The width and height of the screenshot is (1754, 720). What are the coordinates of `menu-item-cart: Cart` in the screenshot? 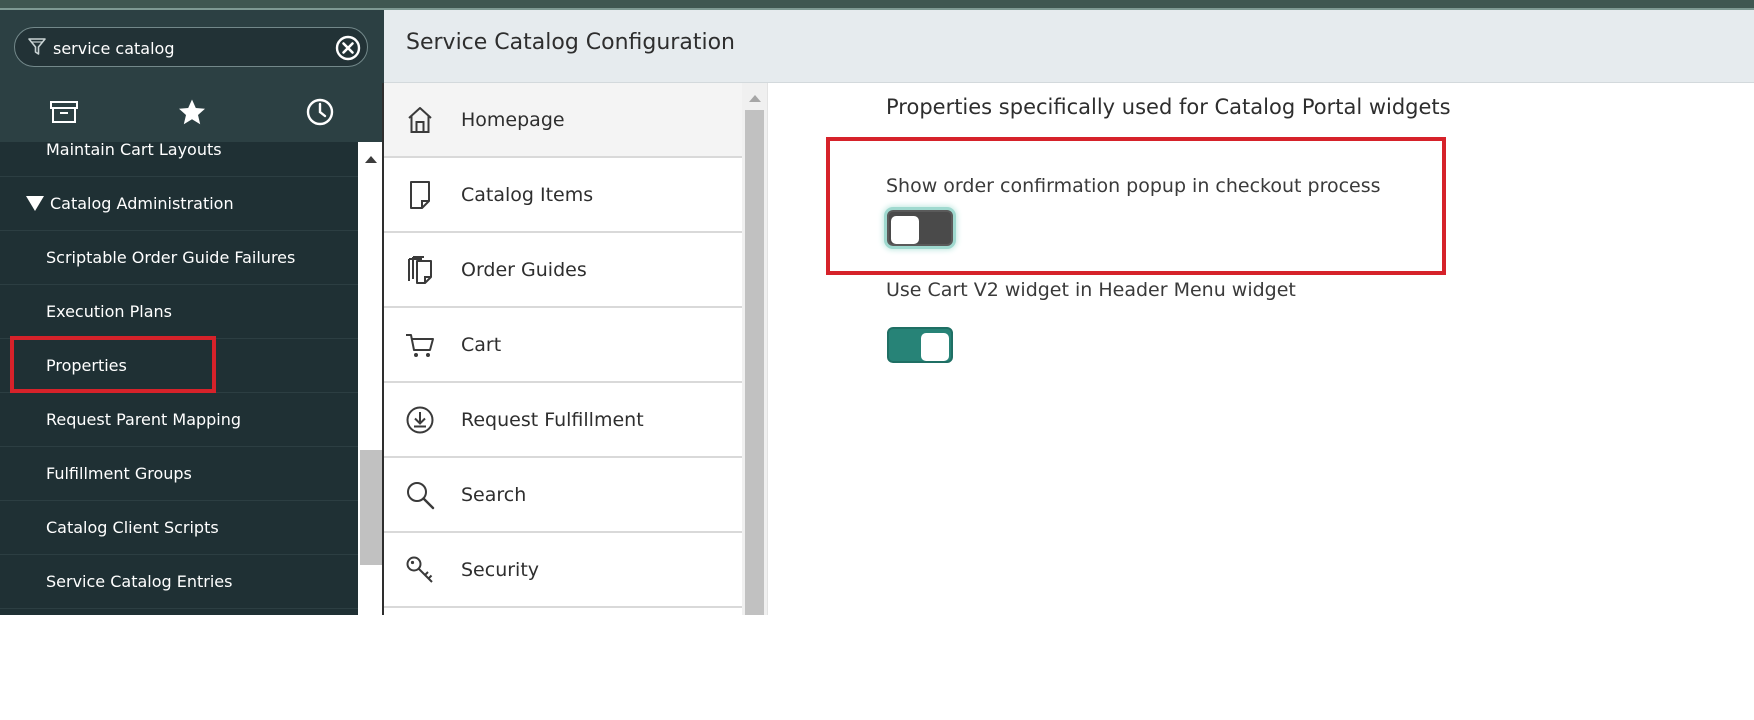 It's located at (563, 345).